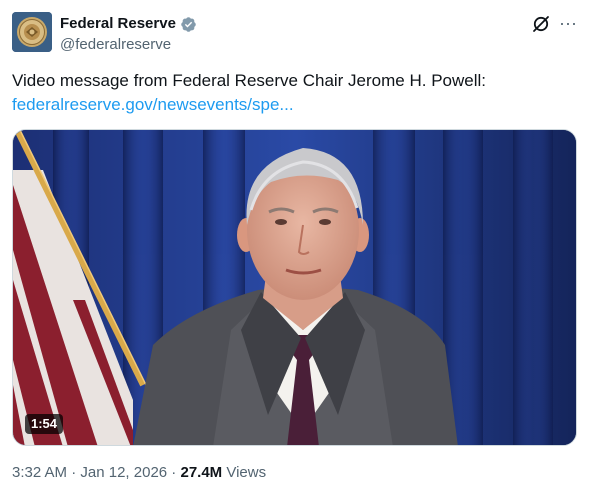  Describe the element at coordinates (568, 24) in the screenshot. I see `more-options-icon: ···` at that location.